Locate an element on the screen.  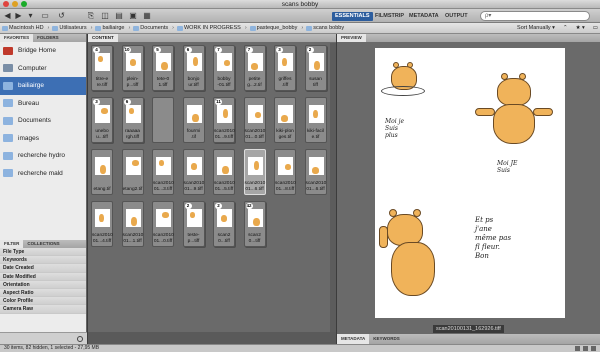
thumbnail: 7 petite g...2.tif is located at coordinates (254, 68).